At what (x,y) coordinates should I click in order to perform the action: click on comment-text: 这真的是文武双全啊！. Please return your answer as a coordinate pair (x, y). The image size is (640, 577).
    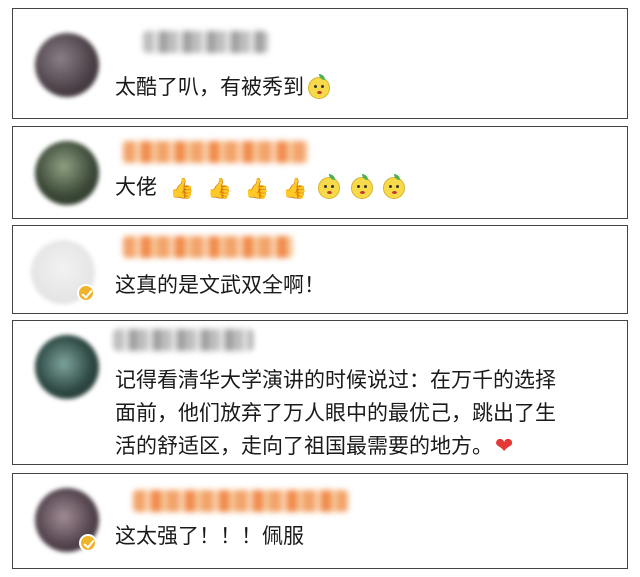
    Looking at the image, I should click on (220, 285).